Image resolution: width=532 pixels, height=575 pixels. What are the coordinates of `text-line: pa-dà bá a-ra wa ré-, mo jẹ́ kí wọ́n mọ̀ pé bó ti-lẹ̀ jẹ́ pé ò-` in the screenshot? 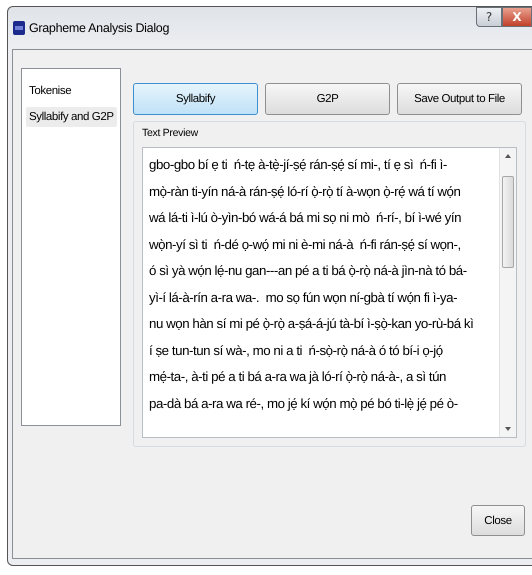 It's located at (304, 403).